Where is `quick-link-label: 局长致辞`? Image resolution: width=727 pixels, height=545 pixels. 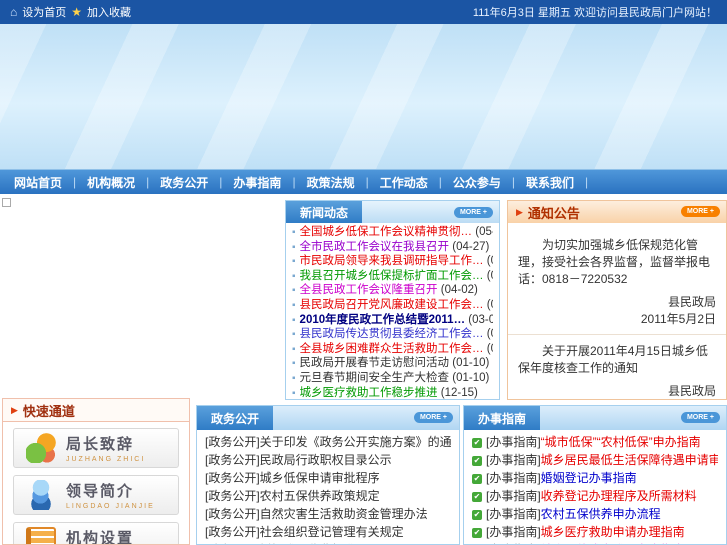
quick-link-label: 局长致辞 is located at coordinates (100, 444).